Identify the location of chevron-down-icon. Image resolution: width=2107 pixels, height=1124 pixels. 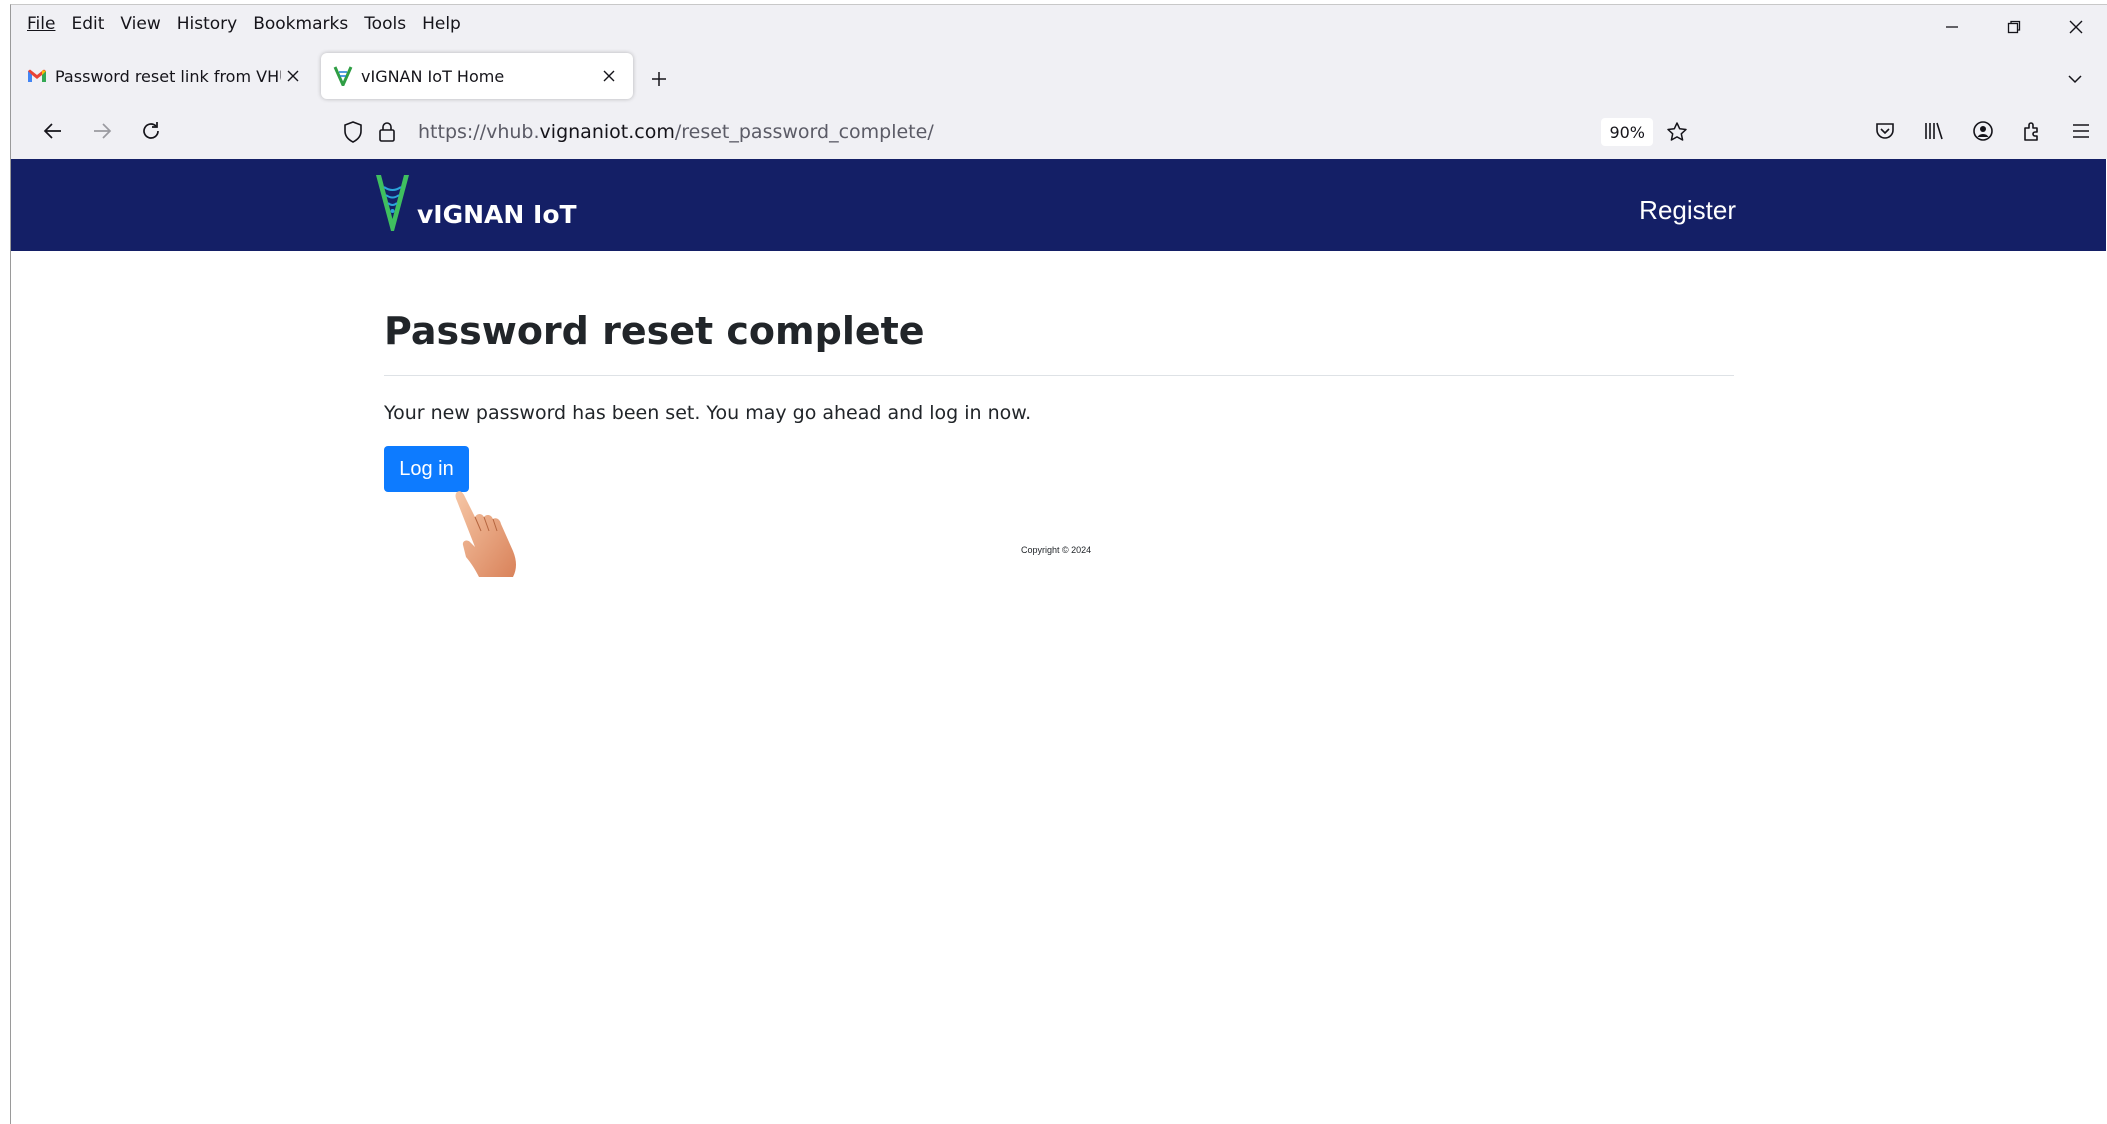
(2075, 79).